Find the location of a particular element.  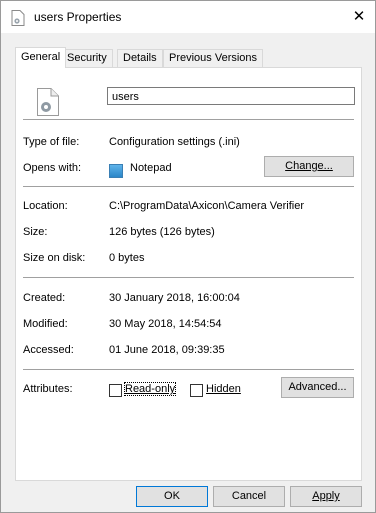

size-label: Size: is located at coordinates (35, 232).